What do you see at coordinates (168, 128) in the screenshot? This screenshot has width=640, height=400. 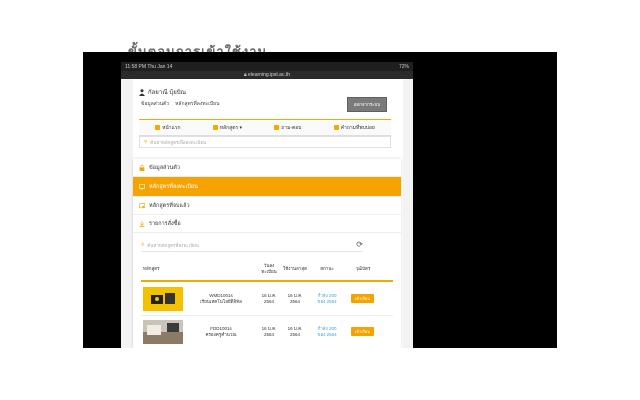 I see `nav-home: หน้าแรก` at bounding box center [168, 128].